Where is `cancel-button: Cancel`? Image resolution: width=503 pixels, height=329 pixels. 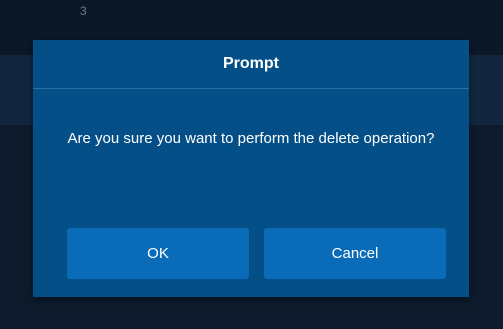 cancel-button: Cancel is located at coordinates (355, 253).